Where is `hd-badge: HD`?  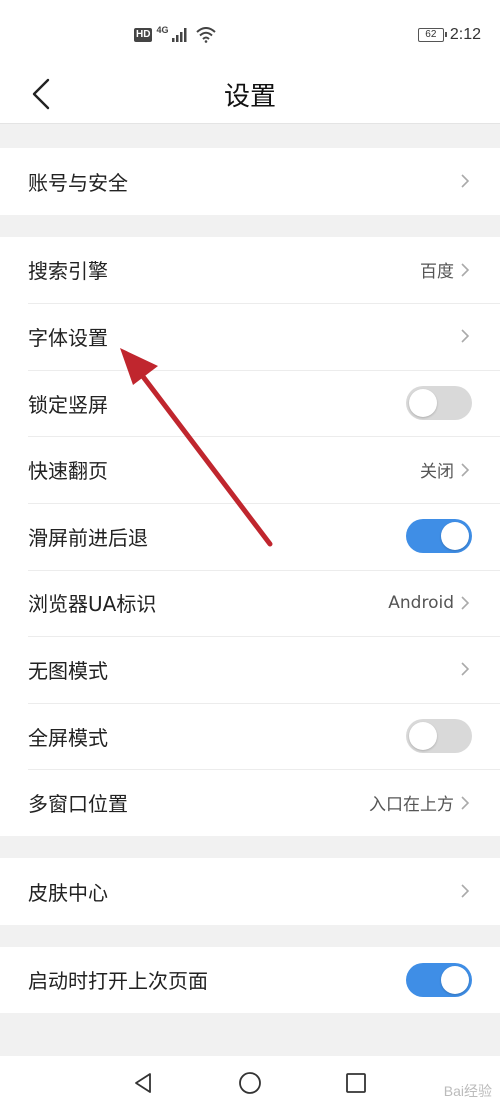 hd-badge: HD is located at coordinates (143, 35).